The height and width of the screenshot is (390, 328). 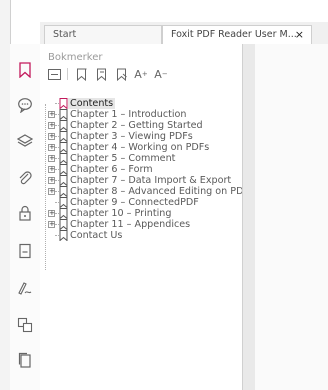 I want to click on tab-bar: Start Foxit PDF Reader User M... ×, so click(x=184, y=33).